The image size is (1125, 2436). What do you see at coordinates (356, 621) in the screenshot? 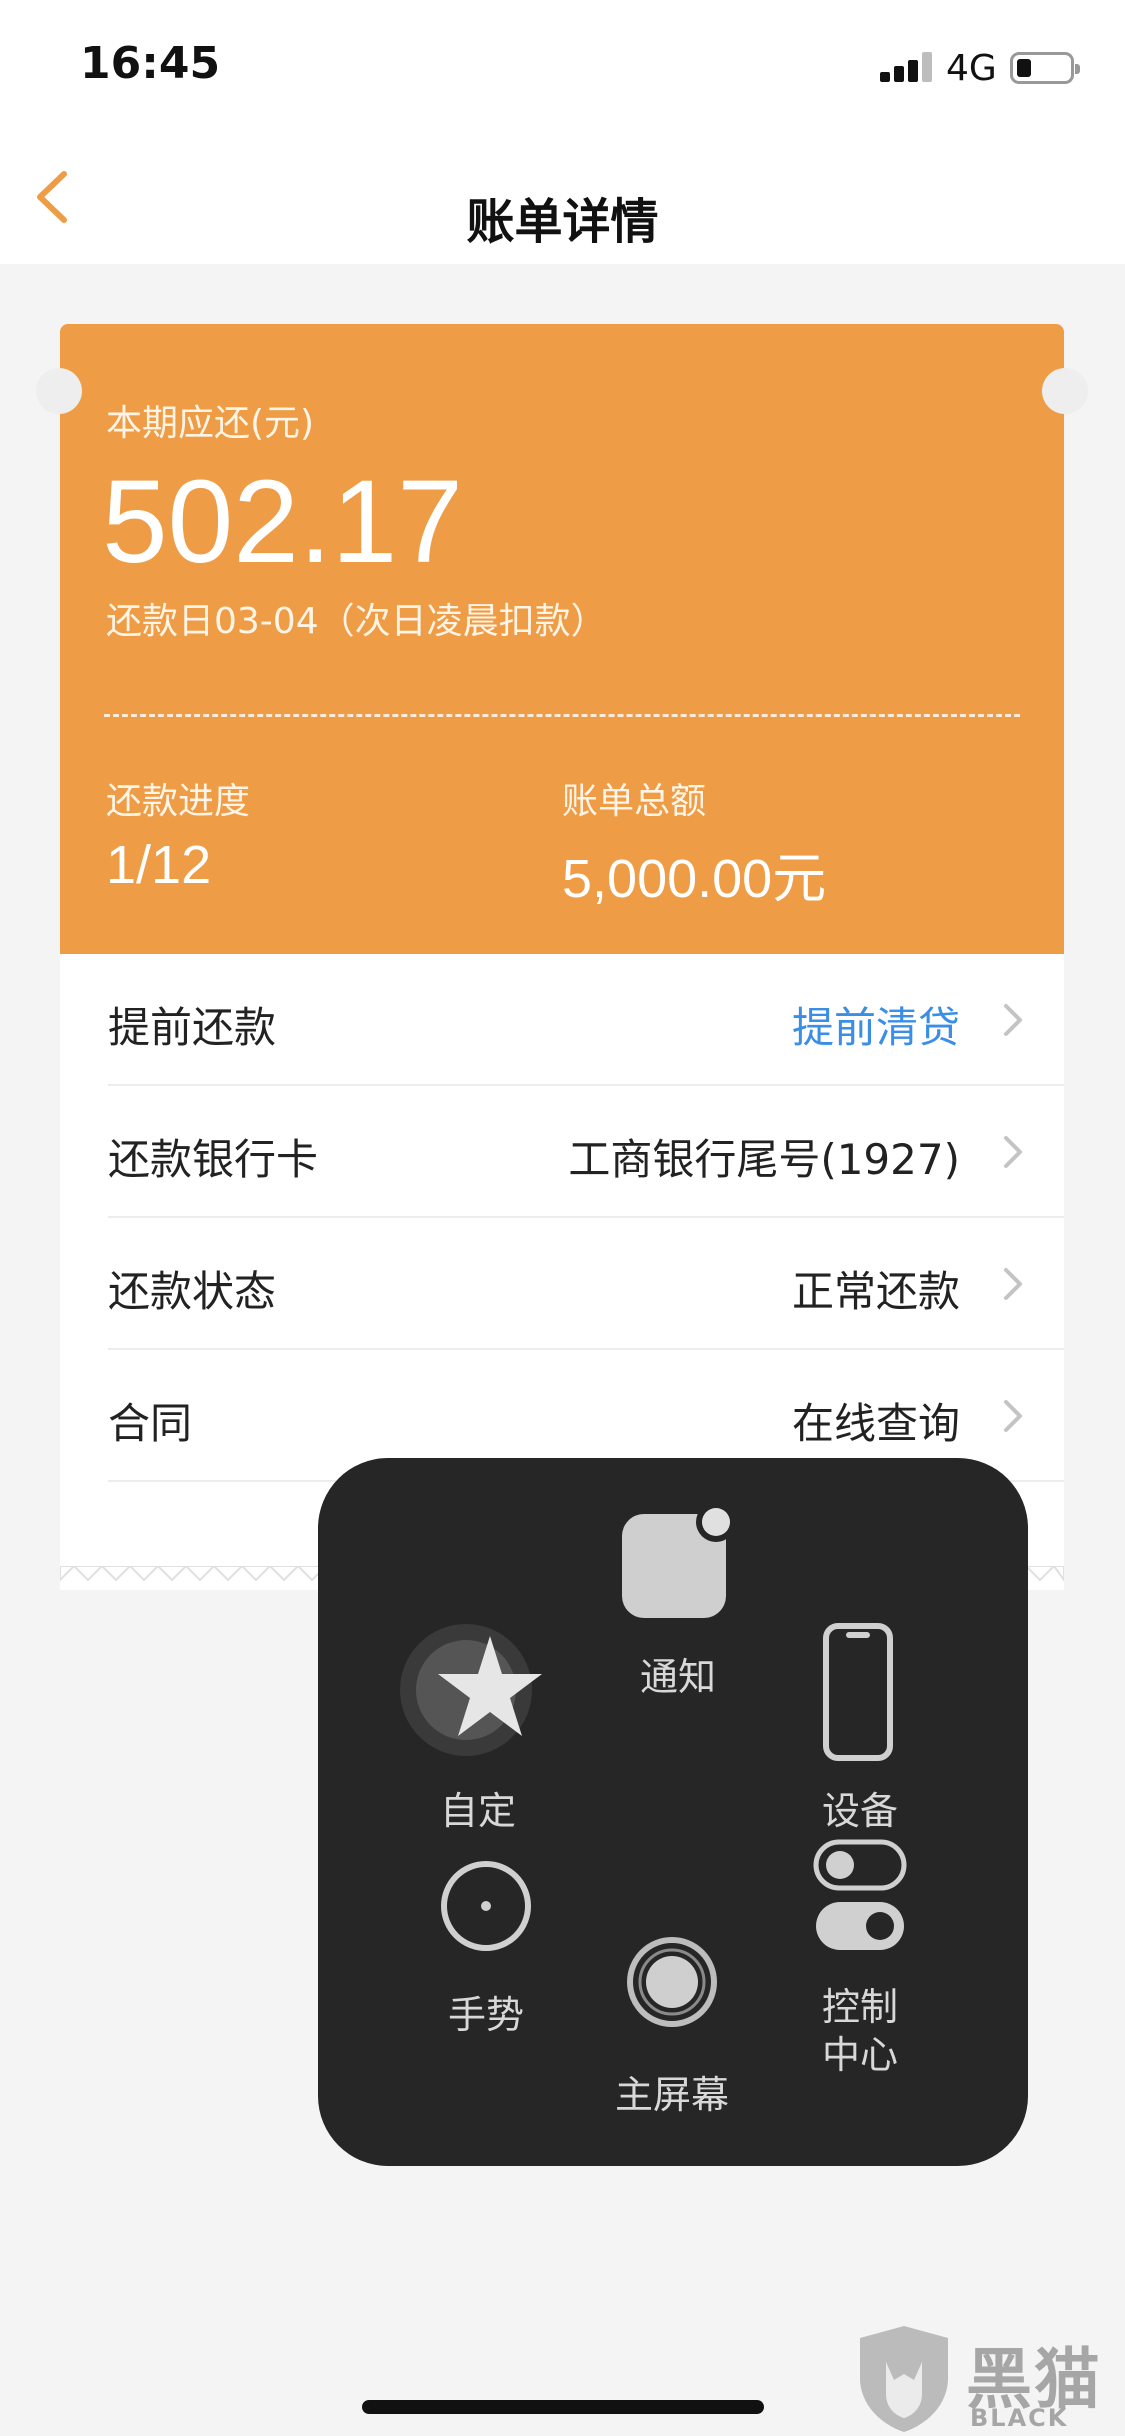
I see `due-date: 还款日03-04（次日凌晨扣款）` at bounding box center [356, 621].